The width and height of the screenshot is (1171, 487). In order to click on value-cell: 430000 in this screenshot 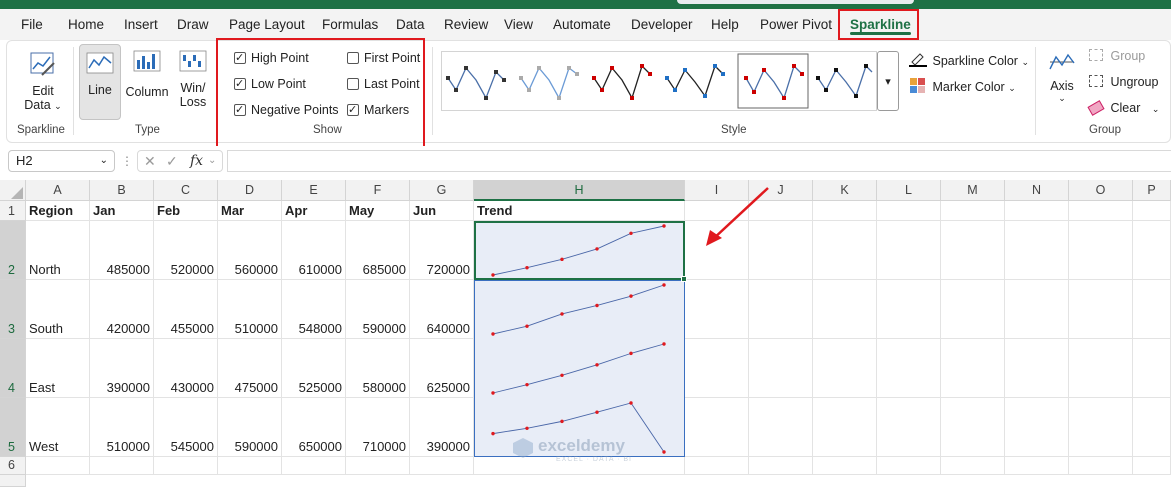, I will do `click(186, 368)`.